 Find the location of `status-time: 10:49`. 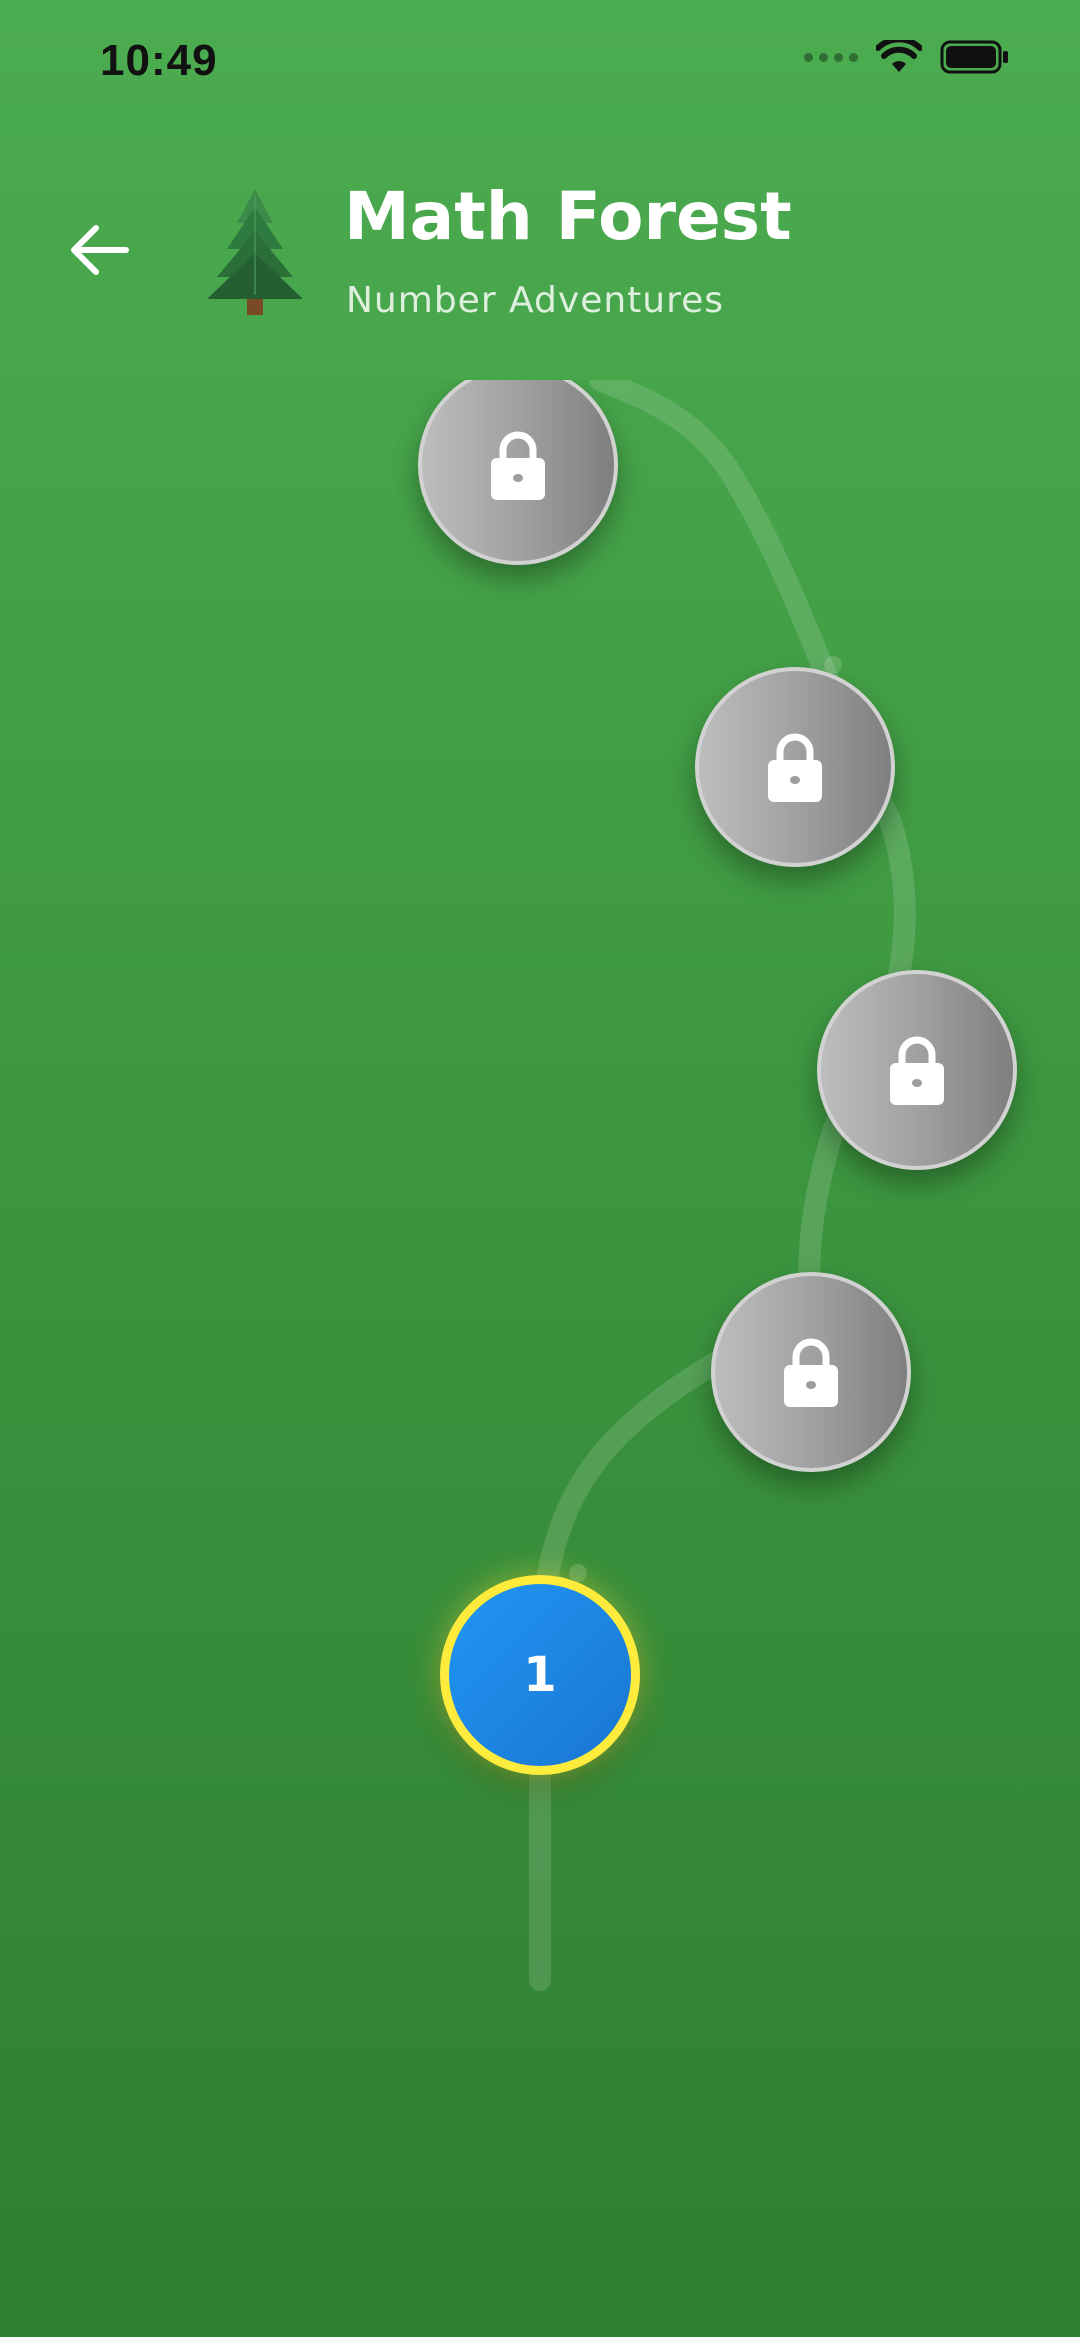

status-time: 10:49 is located at coordinates (159, 60).